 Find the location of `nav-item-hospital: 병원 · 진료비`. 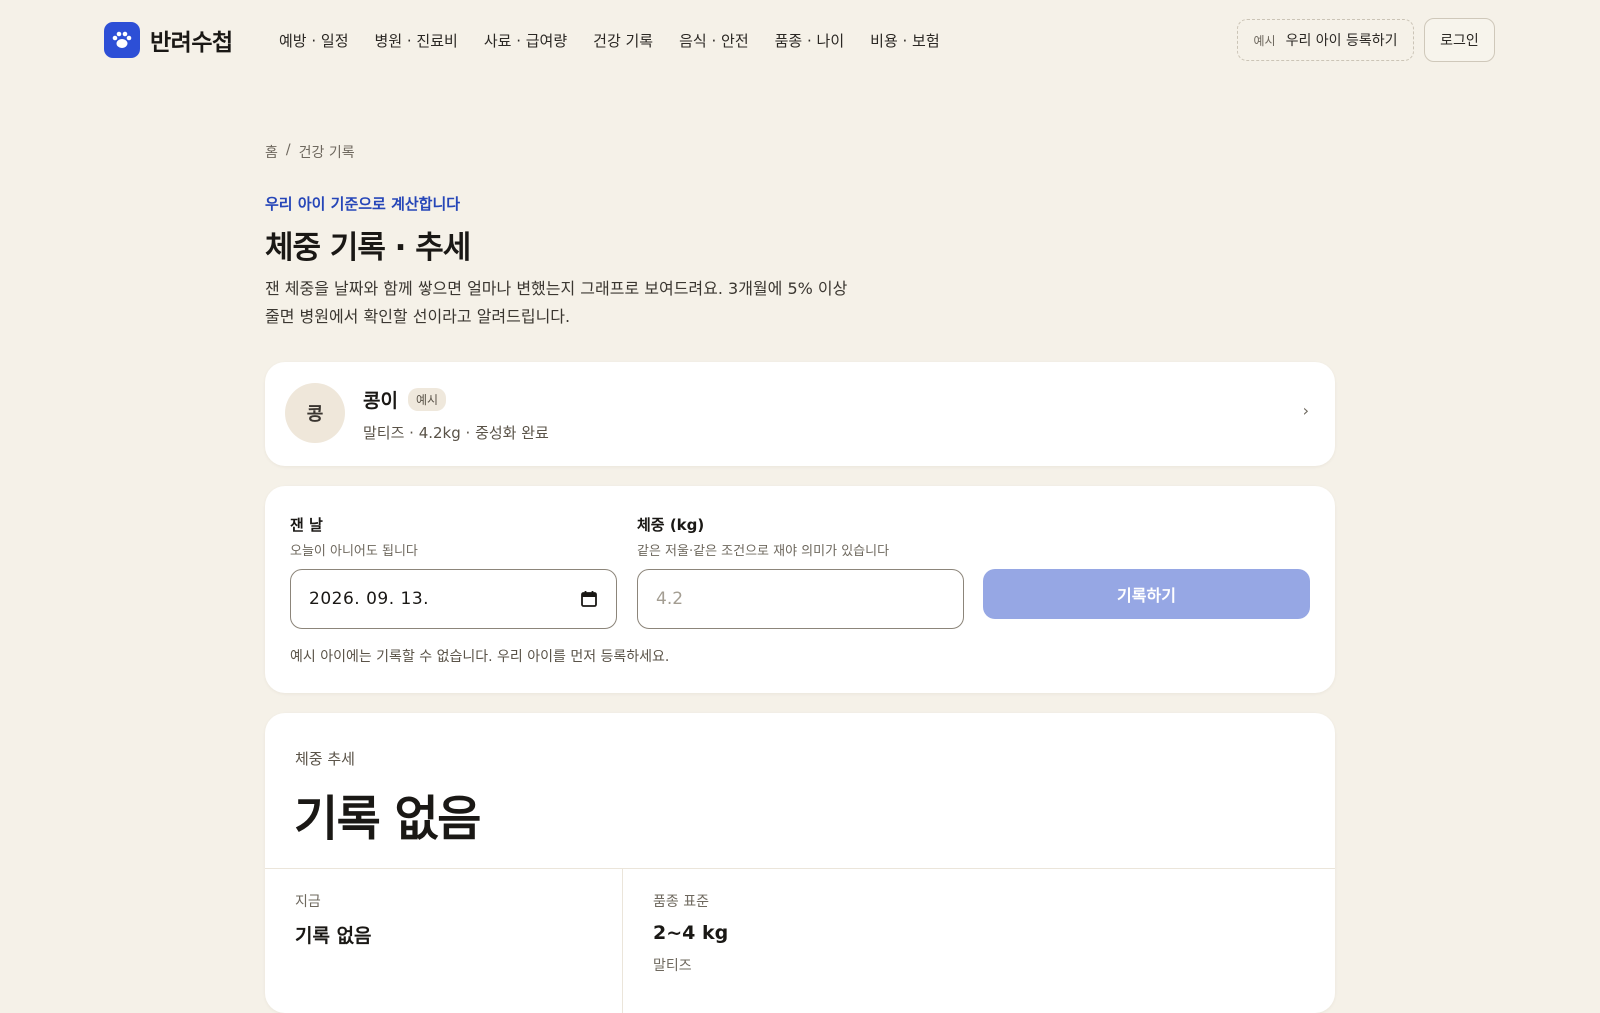

nav-item-hospital: 병원 · 진료비 is located at coordinates (416, 40).